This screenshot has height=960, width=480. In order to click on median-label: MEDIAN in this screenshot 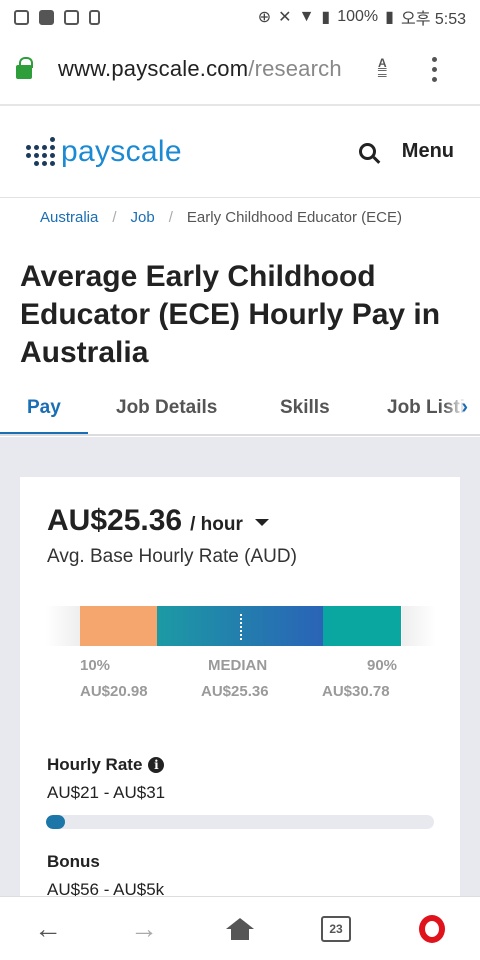, I will do `click(238, 665)`.